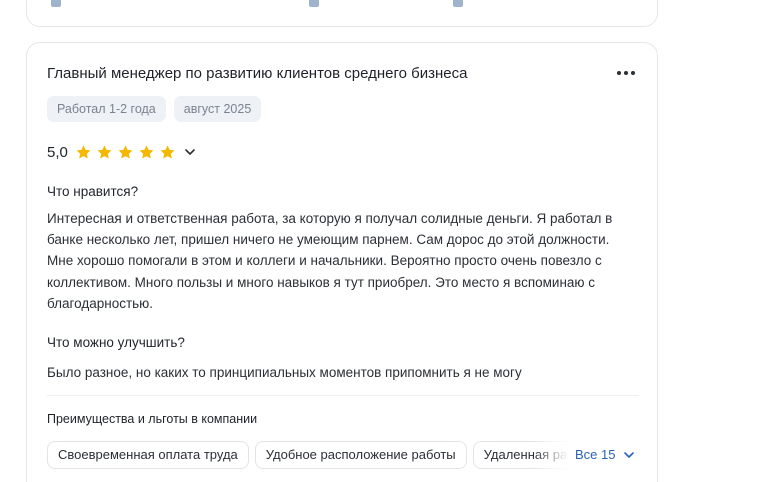  I want to click on review-tags: Работал 1-2 года август 2025, so click(154, 109).